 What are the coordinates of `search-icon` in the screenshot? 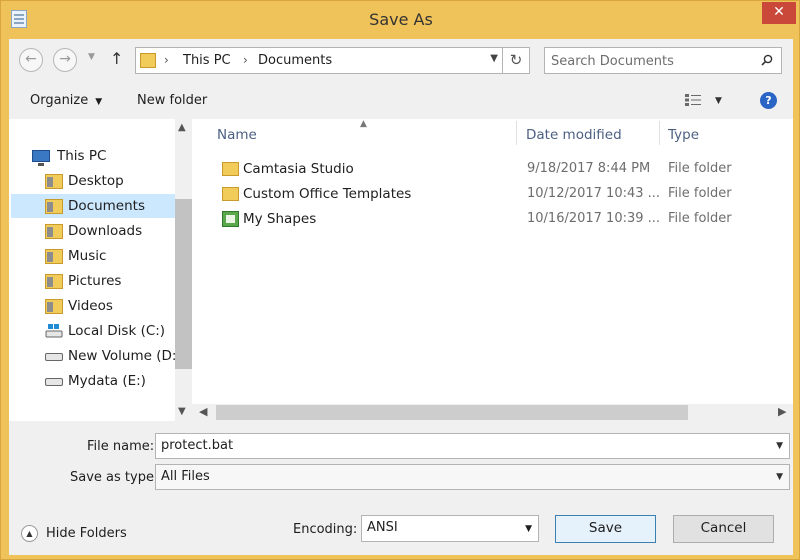 It's located at (767, 60).